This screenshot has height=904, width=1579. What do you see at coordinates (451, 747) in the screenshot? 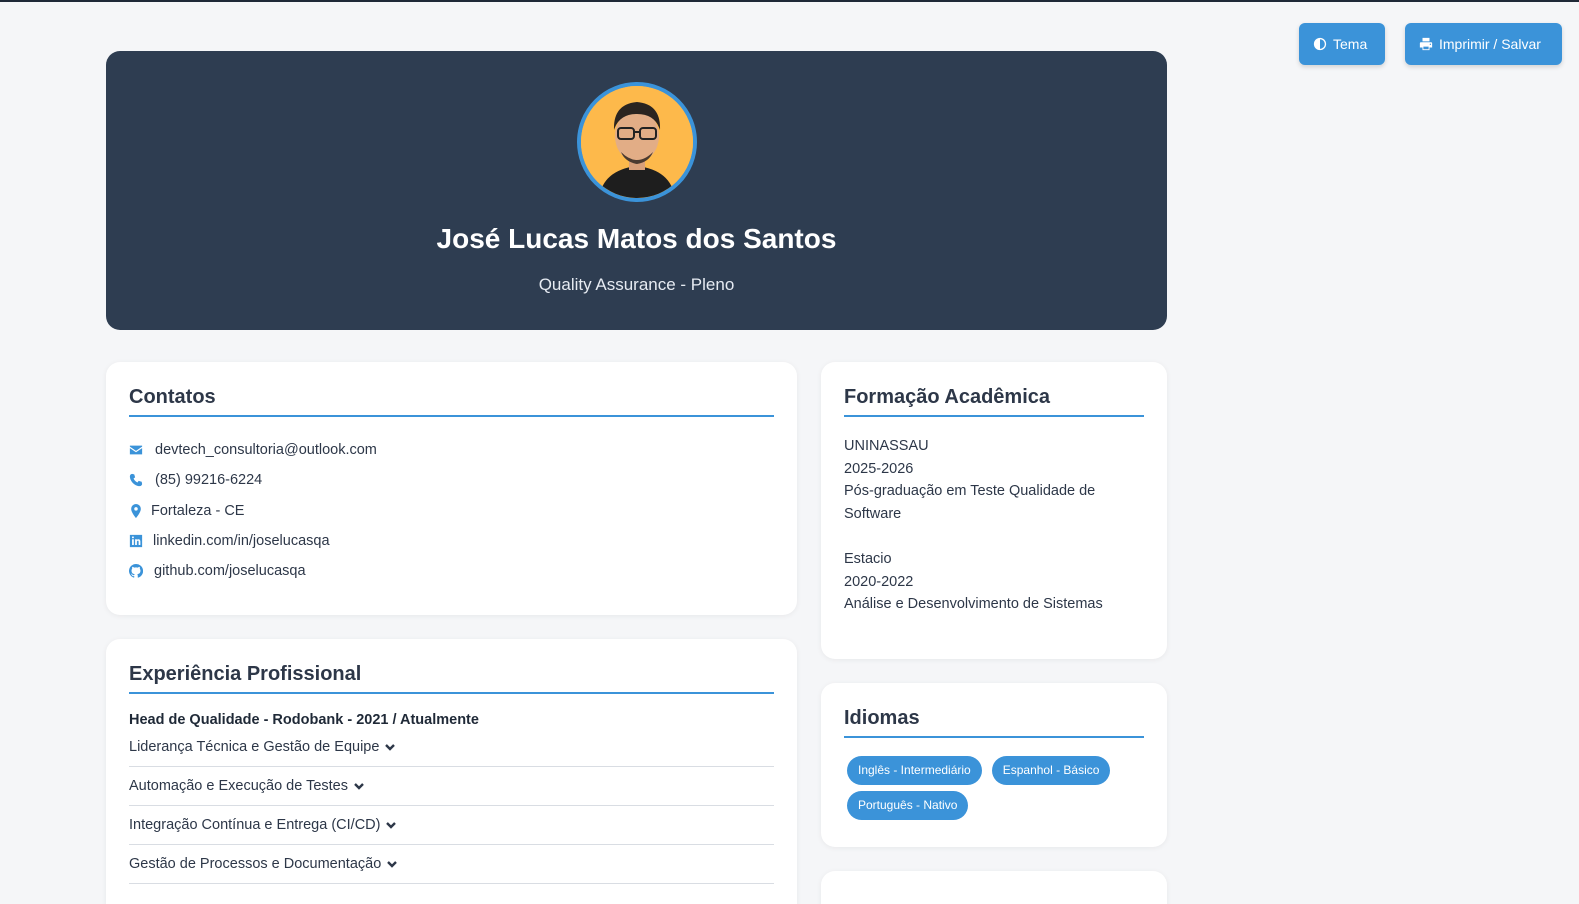
I see `accordion-leadership: Liderança Técnica e Gestão de Equipe` at bounding box center [451, 747].